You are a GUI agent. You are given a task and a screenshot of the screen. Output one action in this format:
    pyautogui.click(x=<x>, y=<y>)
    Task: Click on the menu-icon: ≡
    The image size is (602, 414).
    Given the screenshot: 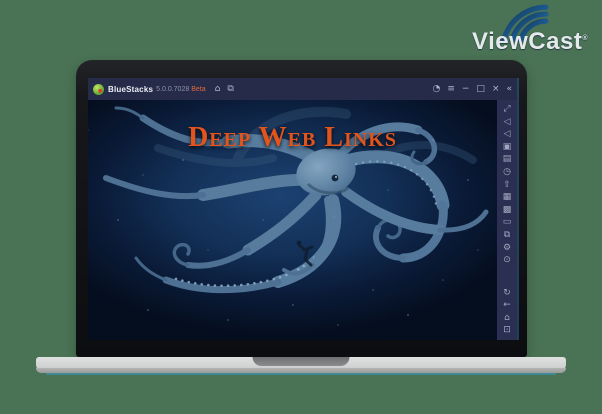 What is the action you would take?
    pyautogui.click(x=451, y=89)
    